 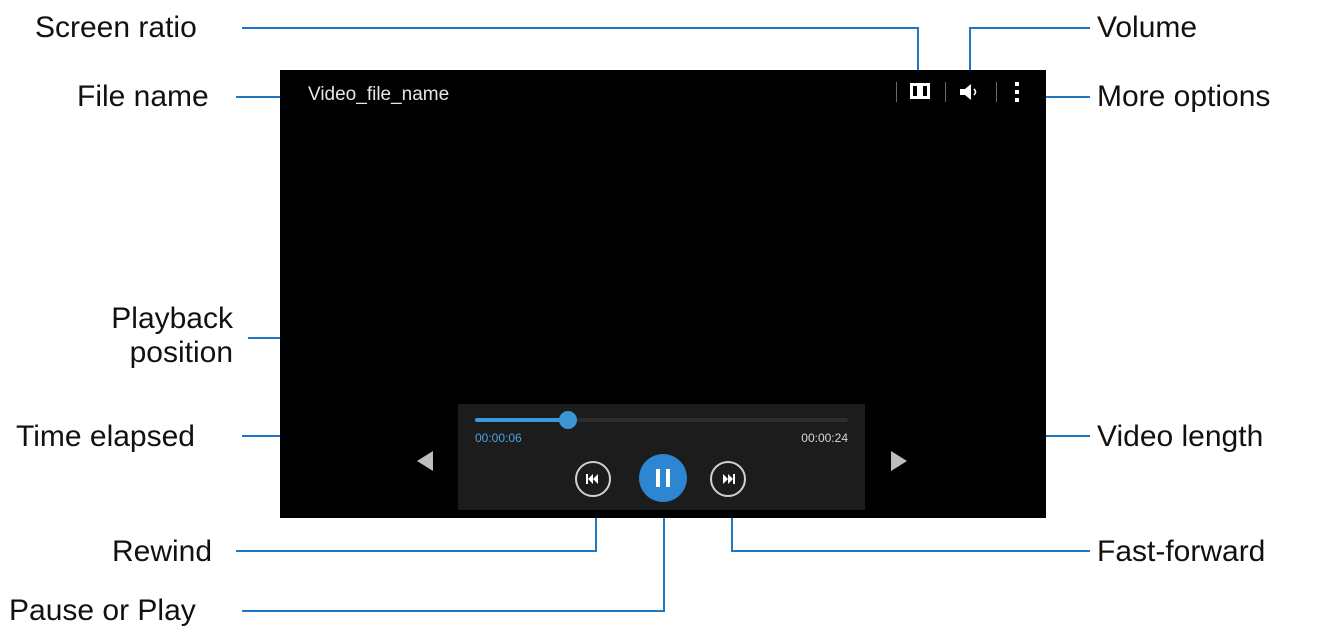 What do you see at coordinates (162, 551) in the screenshot?
I see `callout-rewind: Rewind` at bounding box center [162, 551].